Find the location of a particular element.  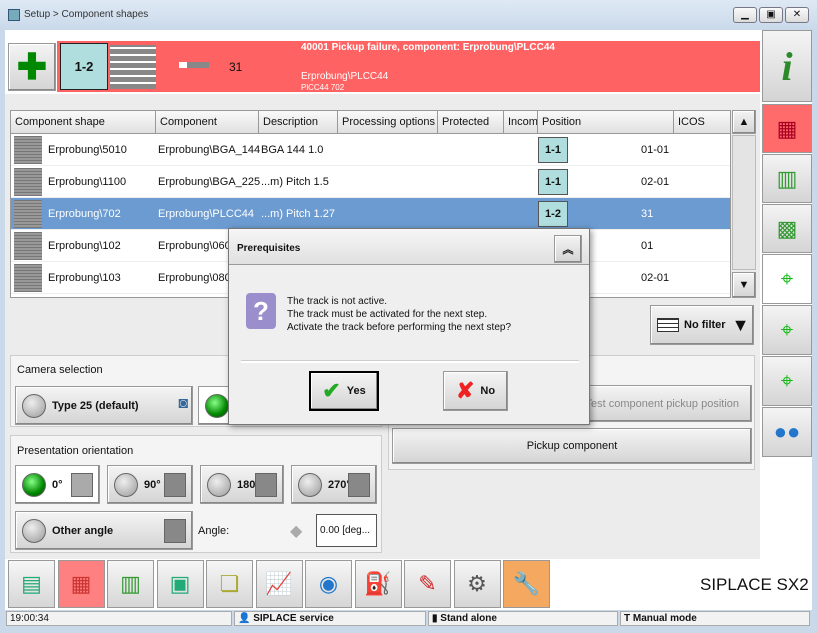

window-title: Setup > Component shapes is located at coordinates (86, 14).